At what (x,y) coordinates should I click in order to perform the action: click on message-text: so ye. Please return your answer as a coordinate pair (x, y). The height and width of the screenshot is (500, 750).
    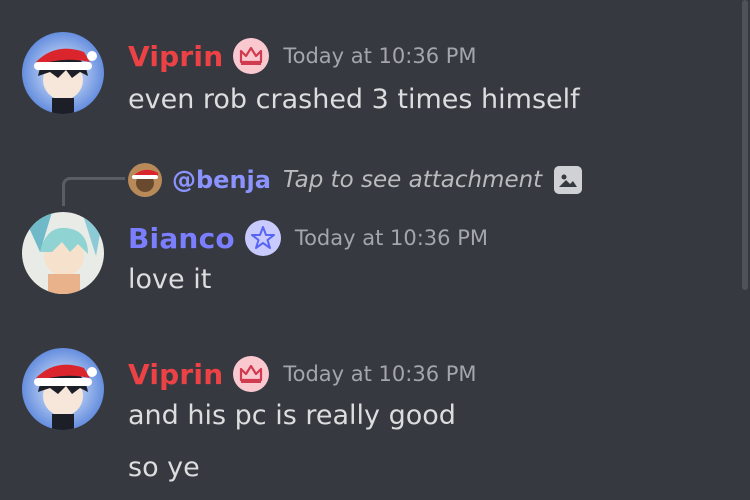
    Looking at the image, I should click on (164, 467).